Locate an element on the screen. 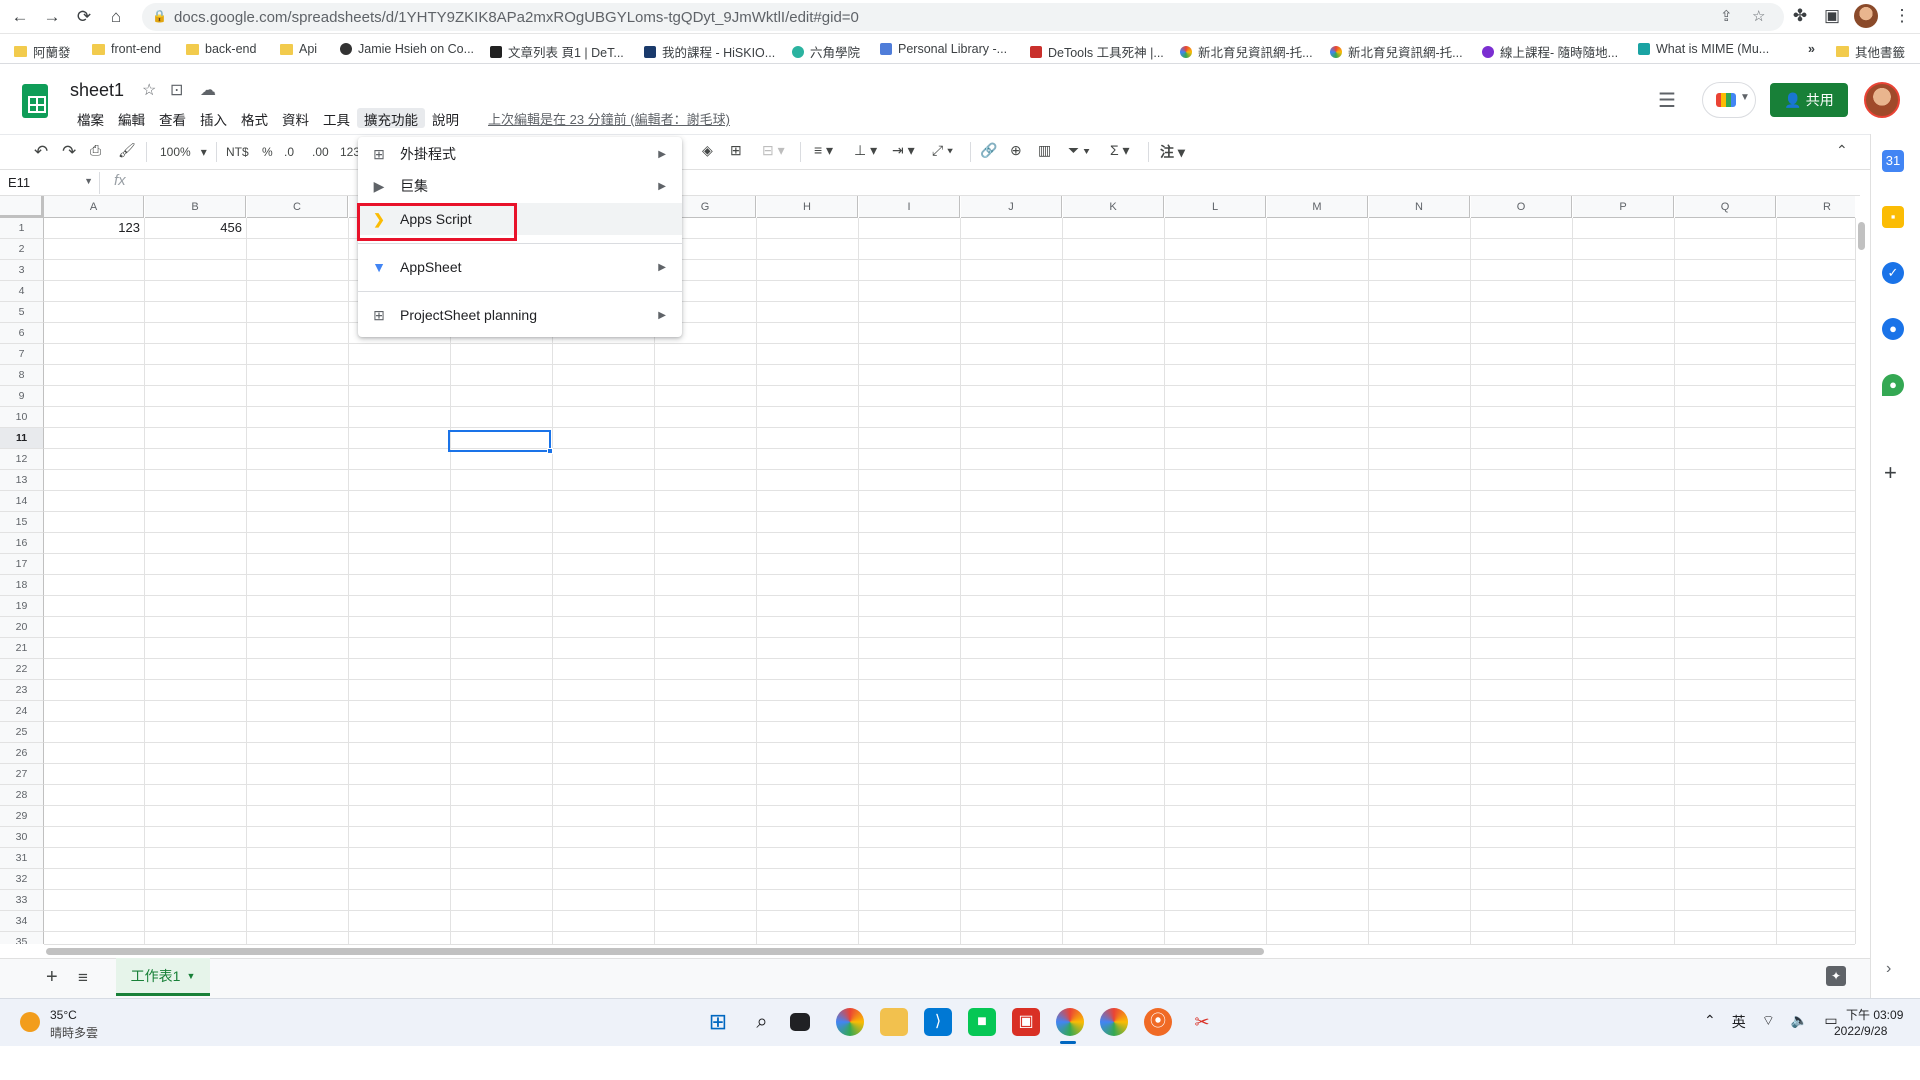  extensions-puzzle-icon: ✤ is located at coordinates (1800, 16).